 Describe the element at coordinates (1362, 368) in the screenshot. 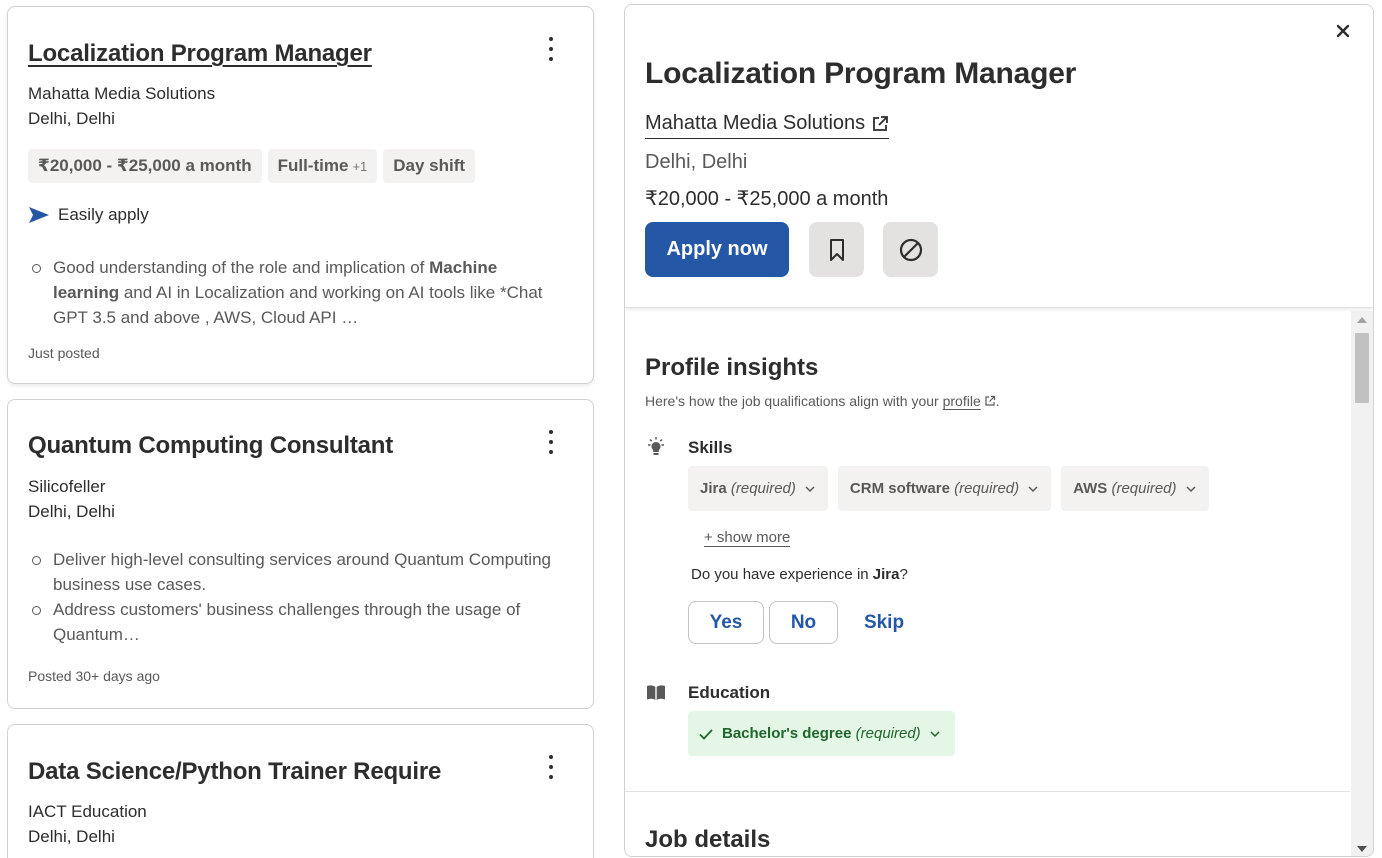

I see `scrollbar-thumb` at that location.